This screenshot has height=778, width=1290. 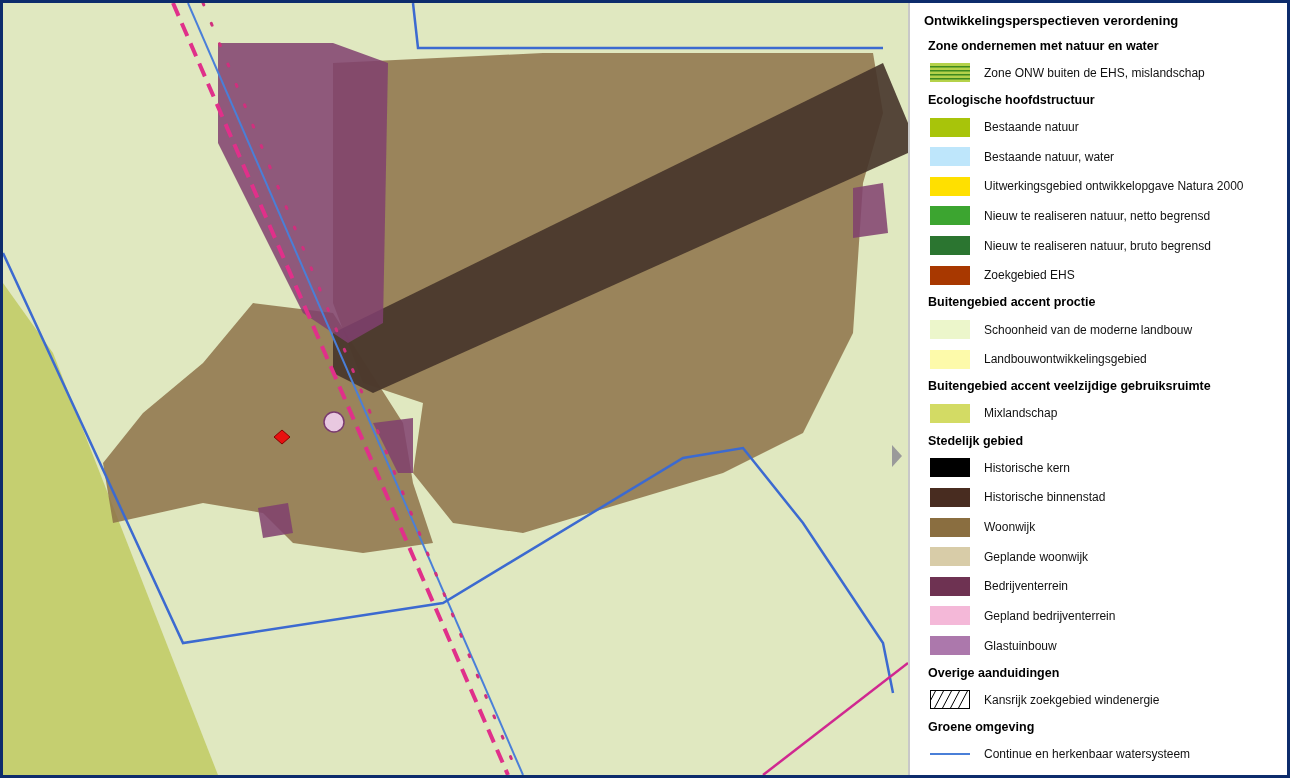 What do you see at coordinates (1031, 127) in the screenshot?
I see `legend-label: Bestaande natuur` at bounding box center [1031, 127].